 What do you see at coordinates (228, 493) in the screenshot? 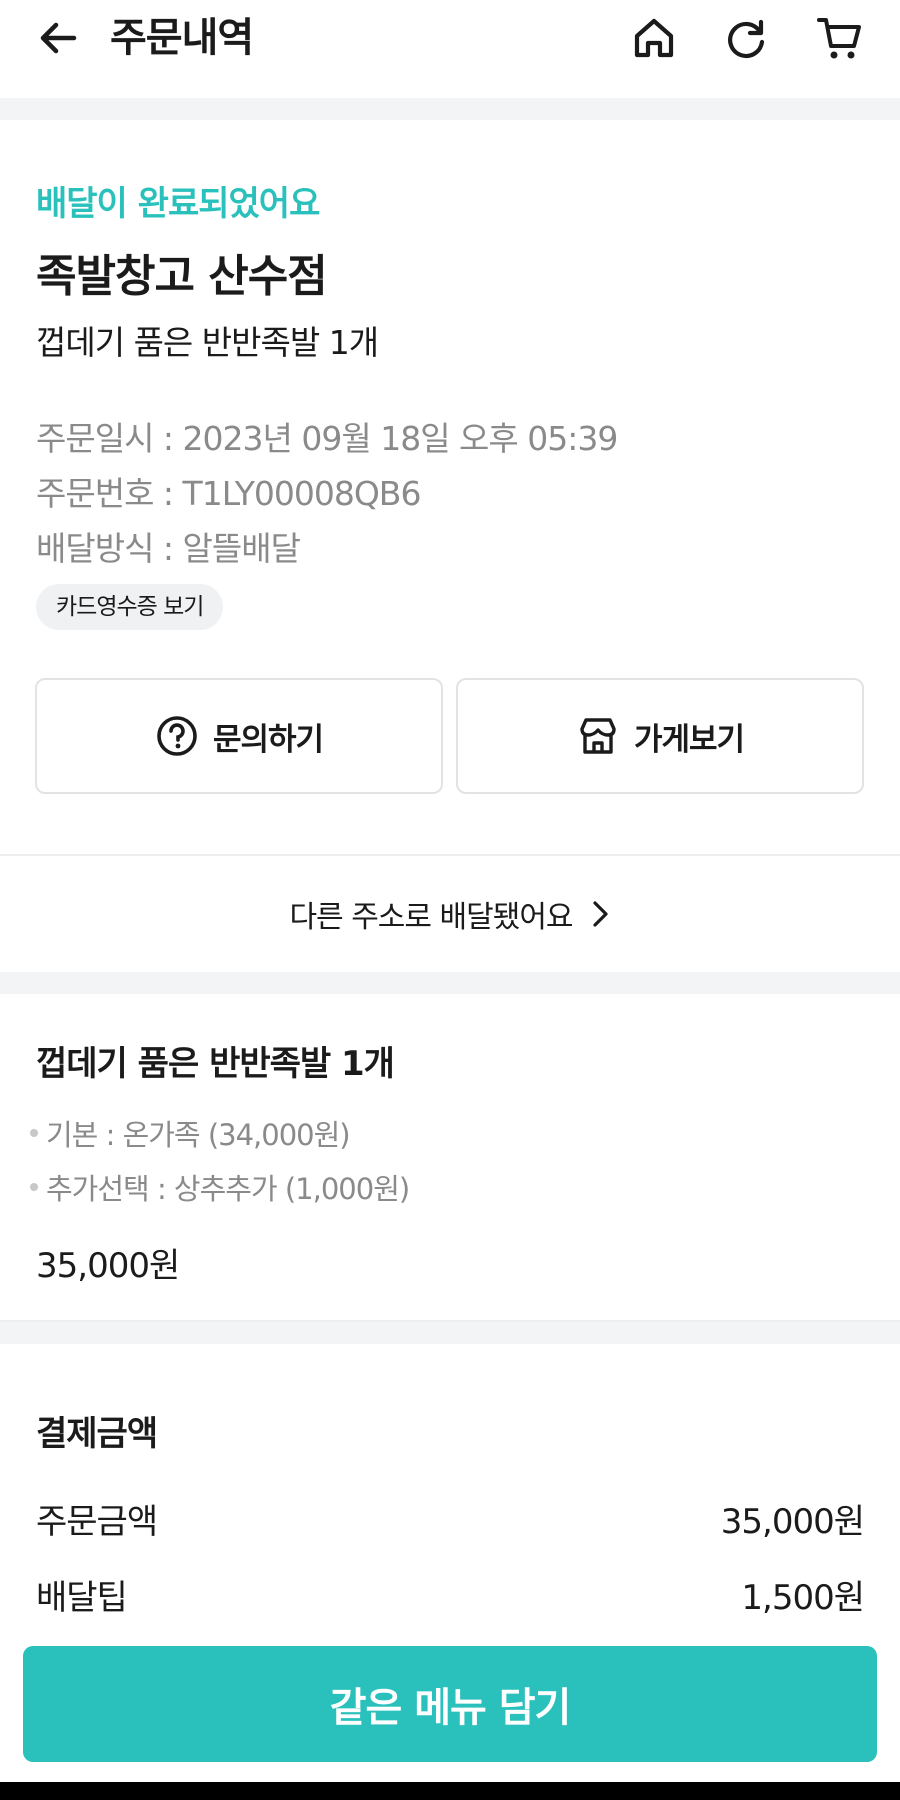
I see `order-number: 주문번호 : T1LY00008QB6` at bounding box center [228, 493].